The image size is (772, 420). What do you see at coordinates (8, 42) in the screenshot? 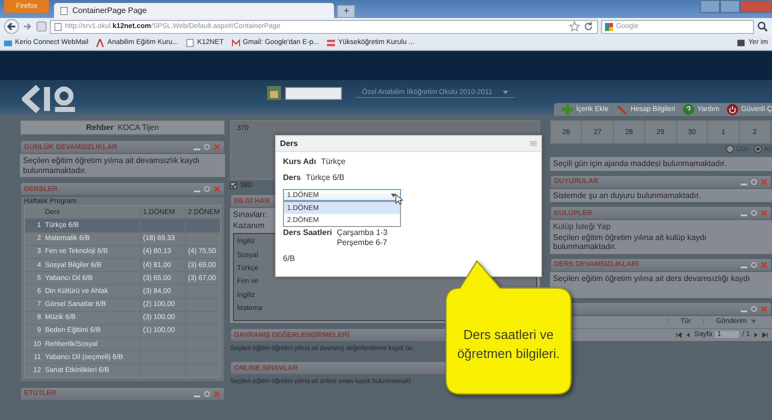
I see `mail-icon` at bounding box center [8, 42].